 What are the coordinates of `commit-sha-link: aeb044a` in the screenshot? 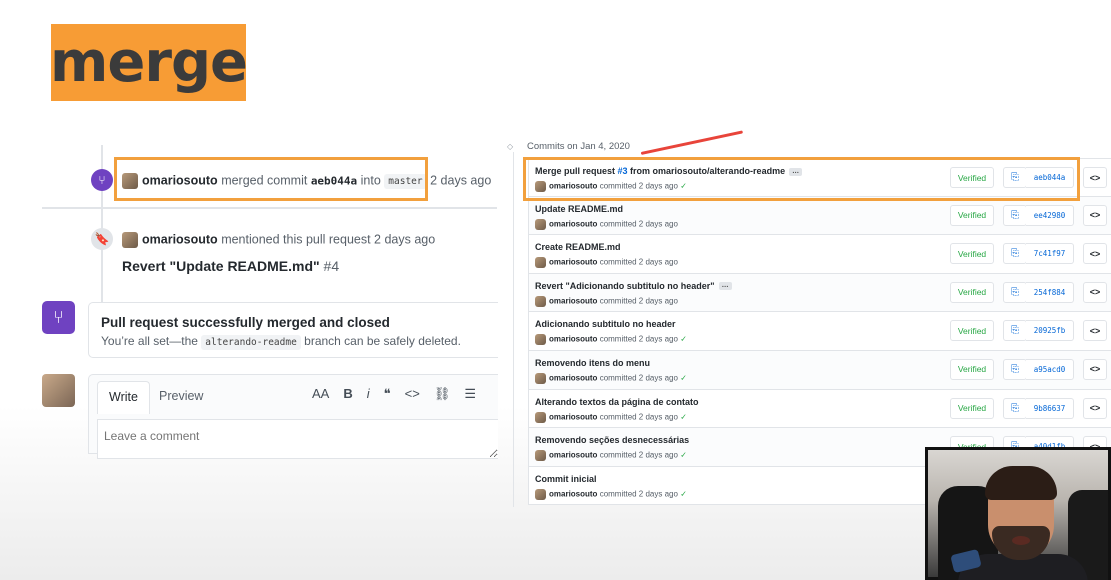 It's located at (1050, 177).